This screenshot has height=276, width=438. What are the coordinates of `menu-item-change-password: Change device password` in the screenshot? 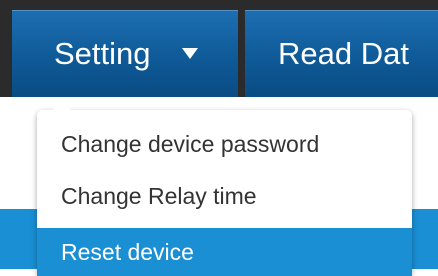 It's located at (224, 144).